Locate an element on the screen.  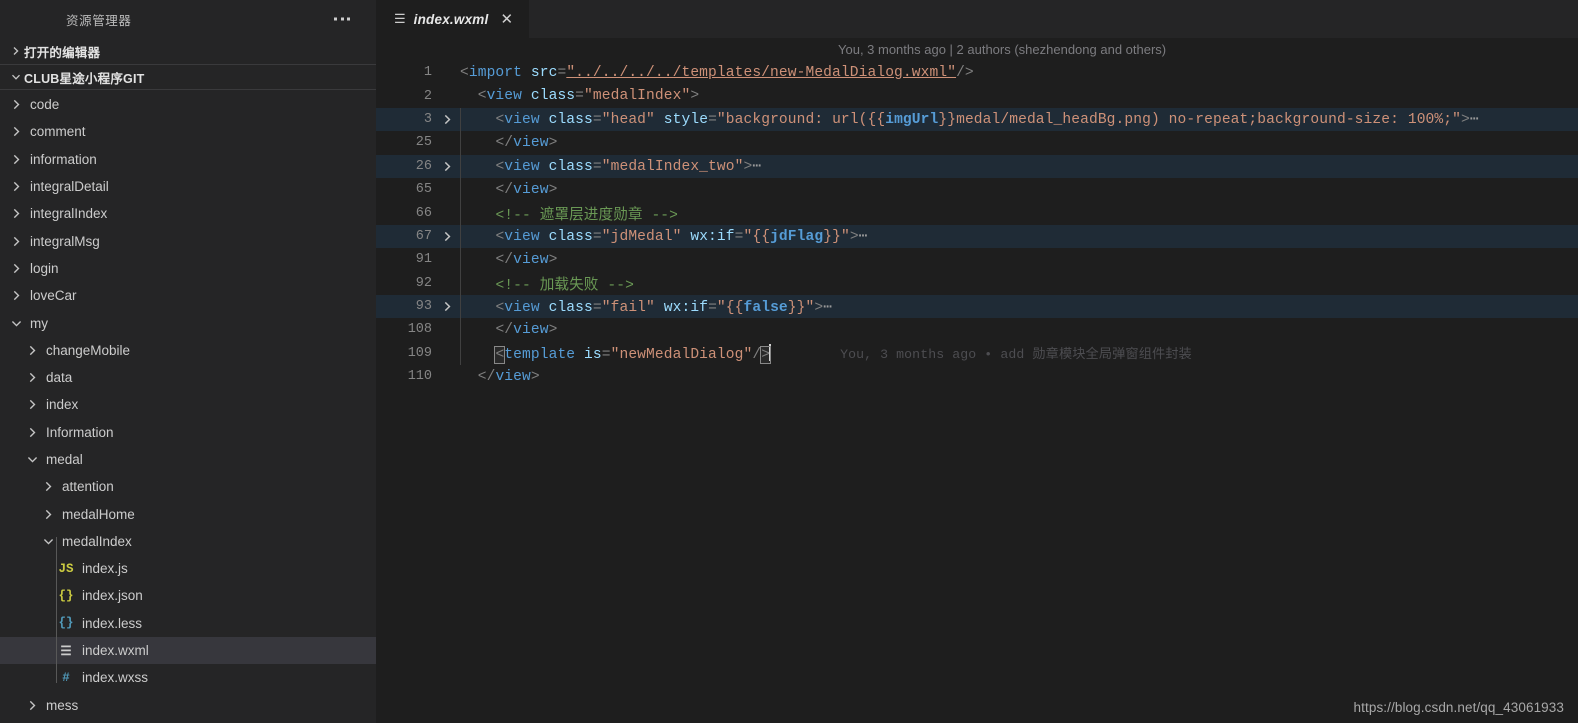
code-line: 108 </view> is located at coordinates (977, 329).